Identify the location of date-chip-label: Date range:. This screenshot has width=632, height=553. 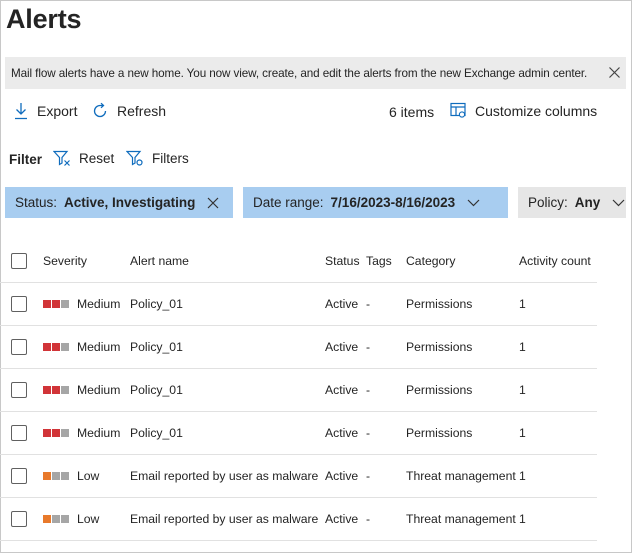
(288, 202).